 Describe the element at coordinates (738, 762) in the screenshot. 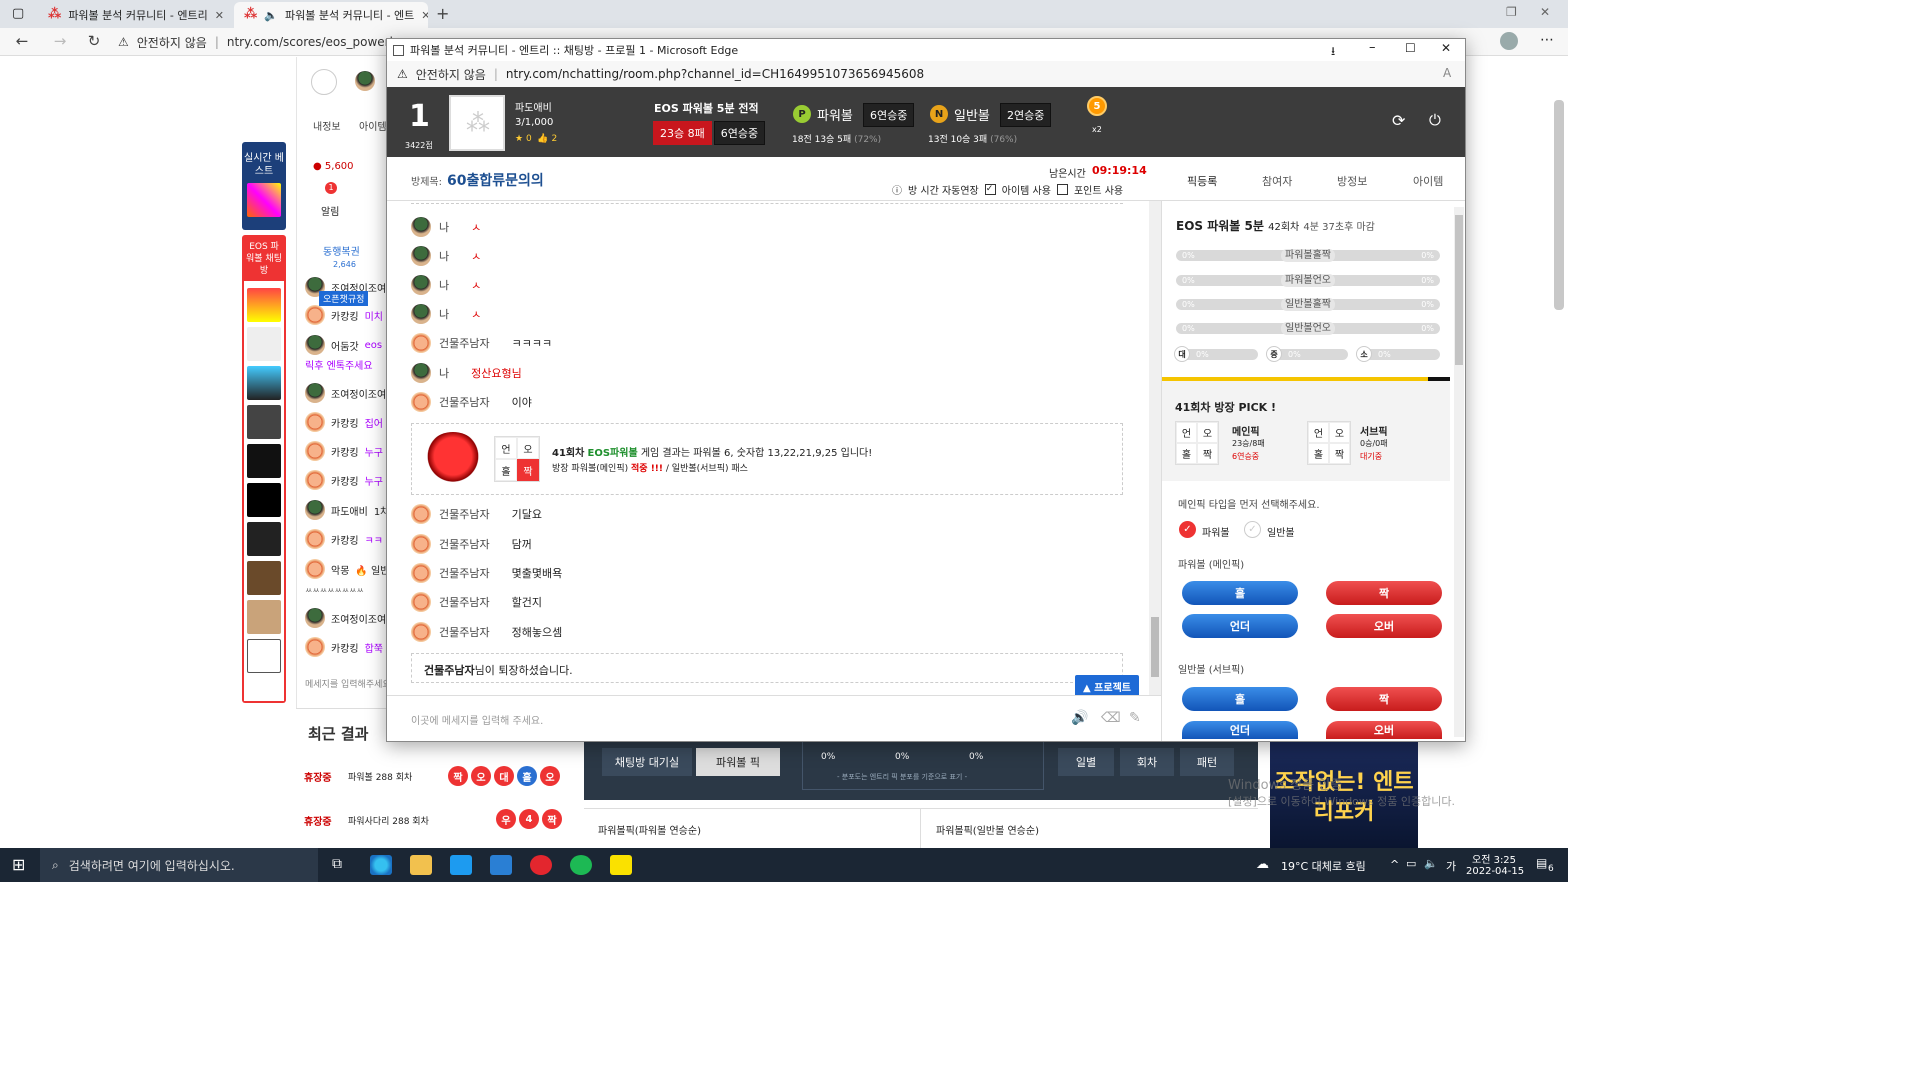

I see `powerball-pick-button: 파워볼 픽` at that location.